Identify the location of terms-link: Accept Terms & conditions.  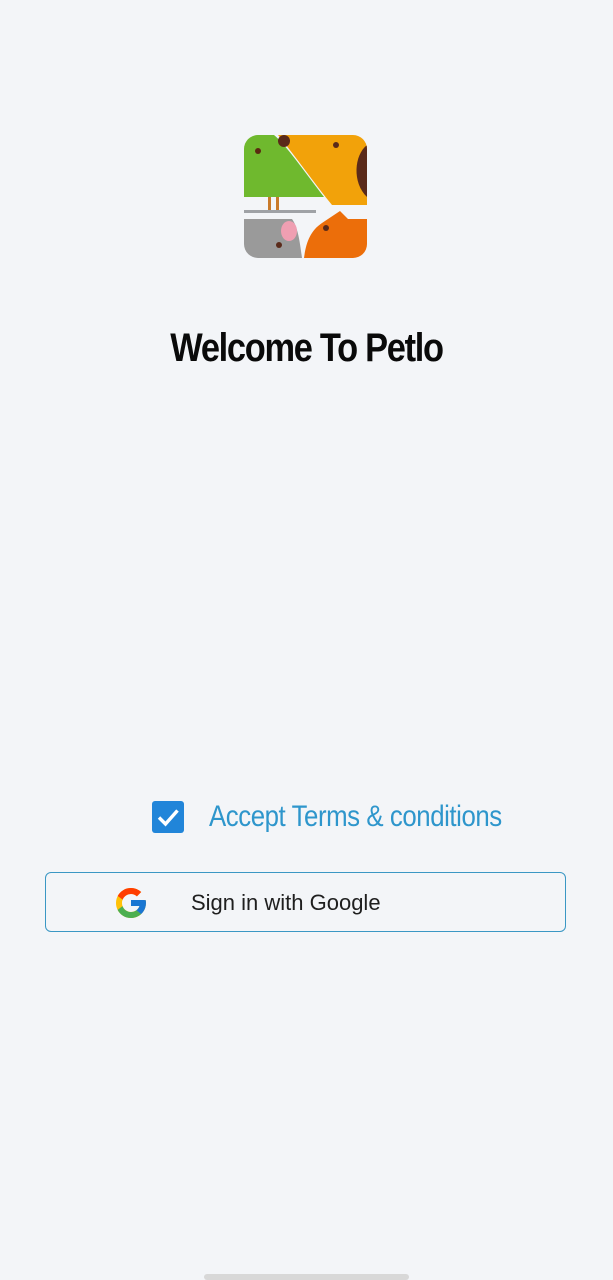
(355, 817).